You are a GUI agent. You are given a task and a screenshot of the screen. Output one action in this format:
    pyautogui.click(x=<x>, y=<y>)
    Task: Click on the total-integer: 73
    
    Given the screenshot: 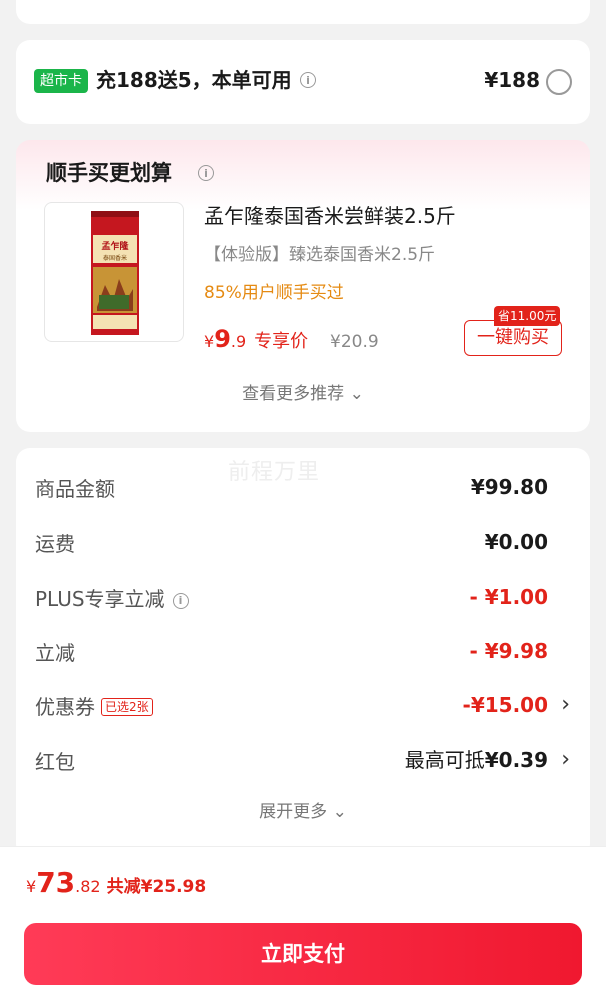 What is the action you would take?
    pyautogui.click(x=56, y=882)
    